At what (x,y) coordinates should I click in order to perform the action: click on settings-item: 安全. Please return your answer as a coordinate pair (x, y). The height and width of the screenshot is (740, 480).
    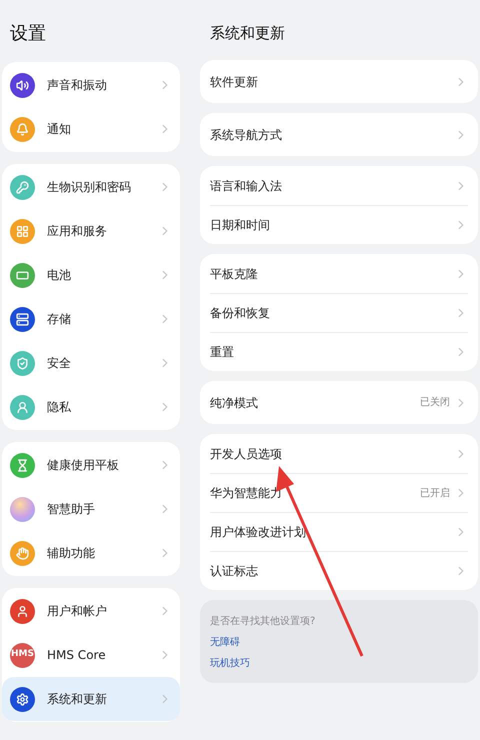
    Looking at the image, I should click on (91, 363).